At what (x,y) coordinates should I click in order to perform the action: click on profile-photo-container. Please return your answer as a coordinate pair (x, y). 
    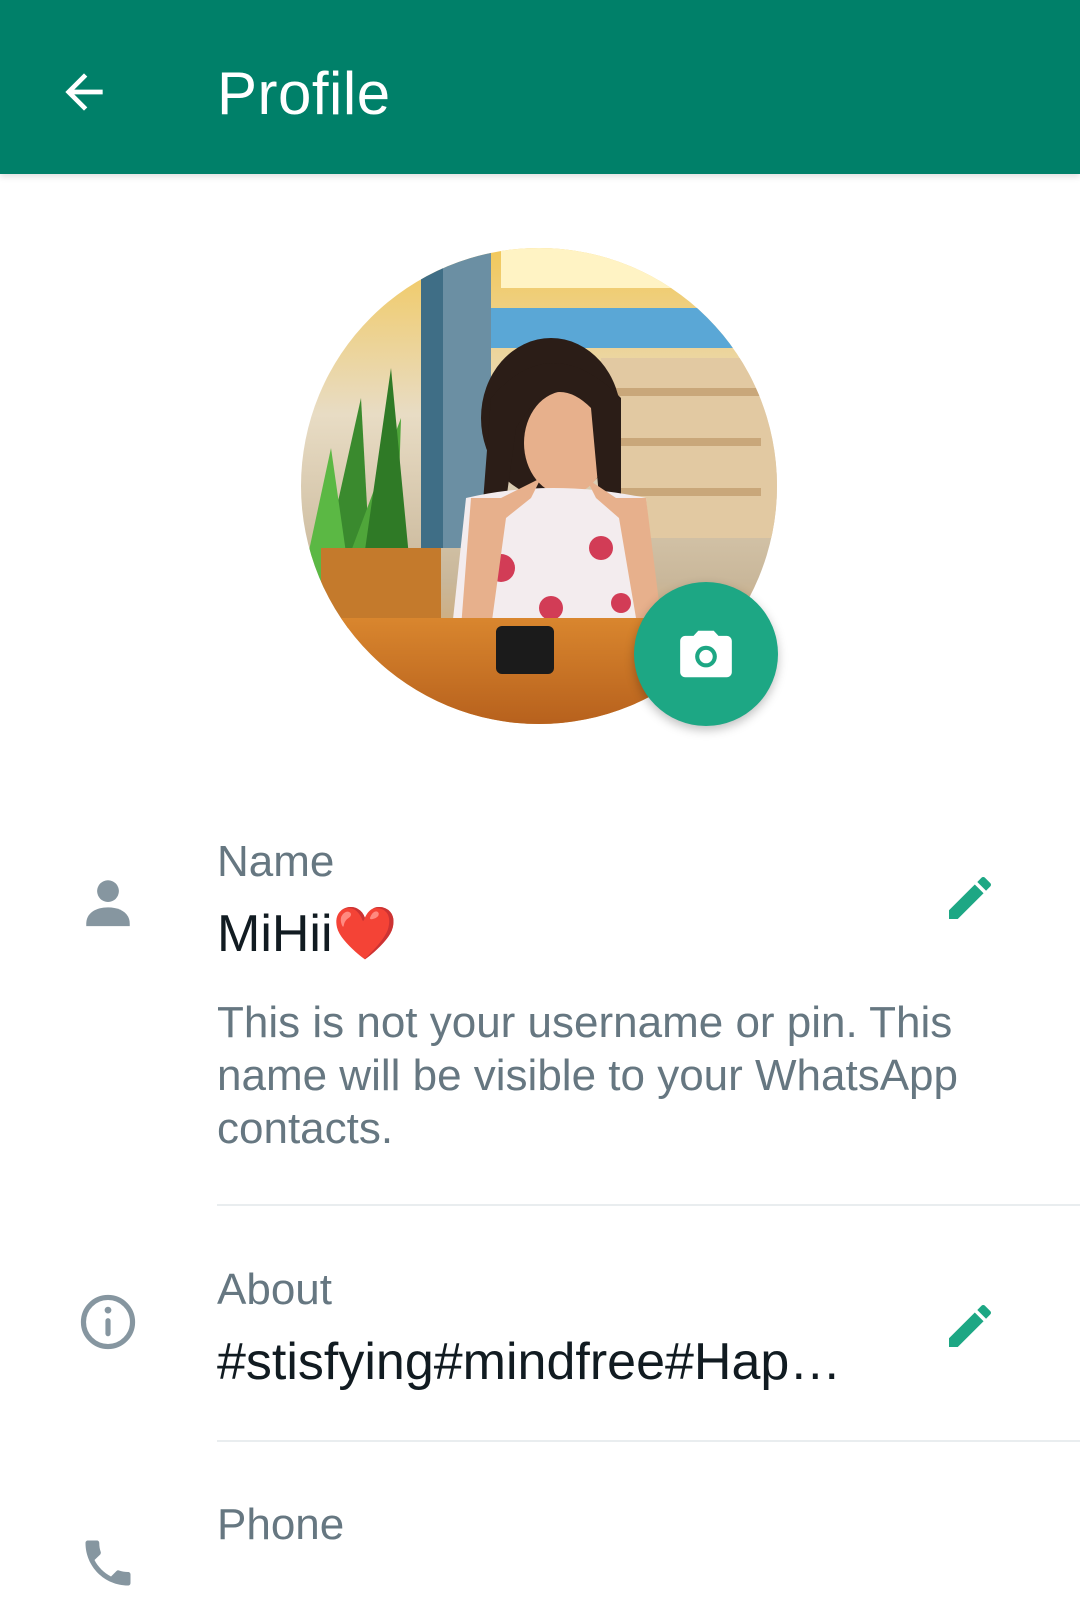
    Looking at the image, I should click on (539, 487).